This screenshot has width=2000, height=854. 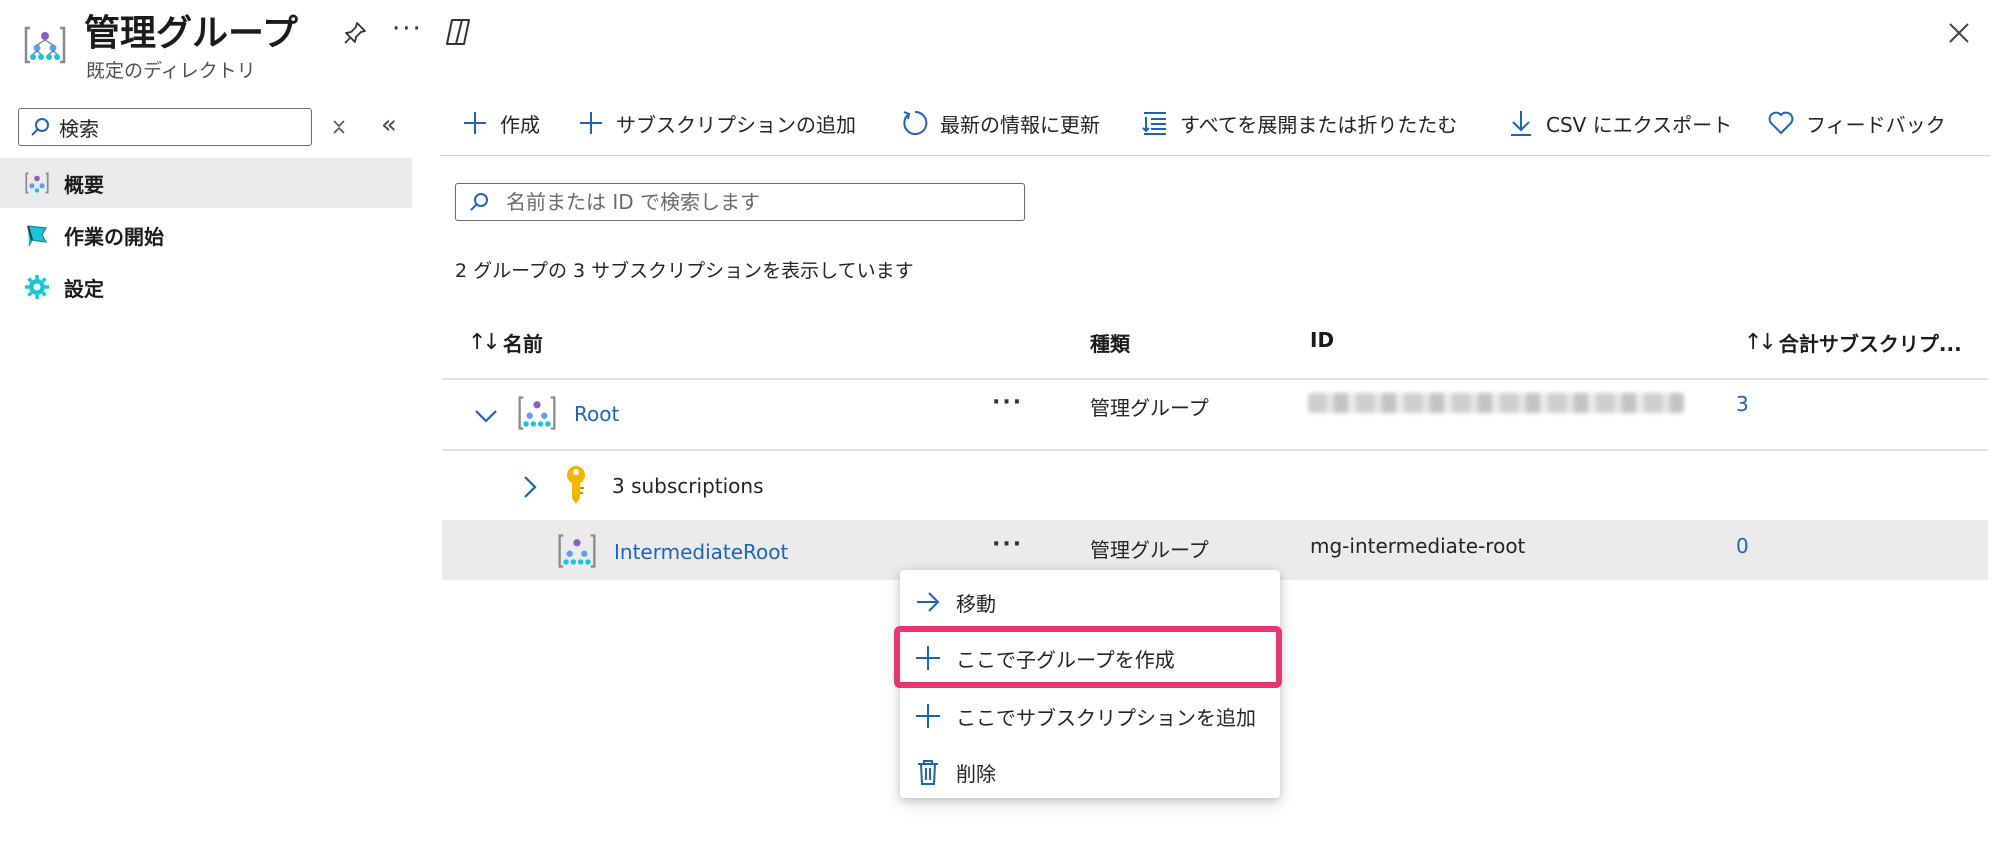 I want to click on column-header-name: ↑↓ 名前, so click(x=505, y=342).